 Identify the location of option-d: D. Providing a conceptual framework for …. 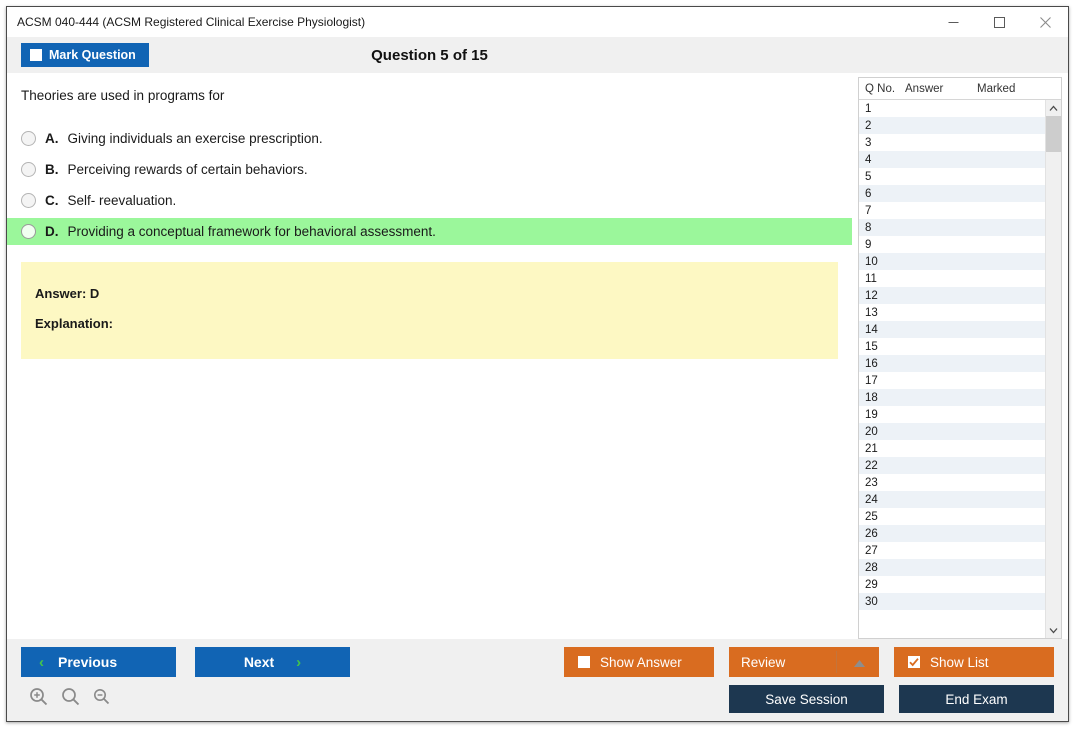
(429, 231).